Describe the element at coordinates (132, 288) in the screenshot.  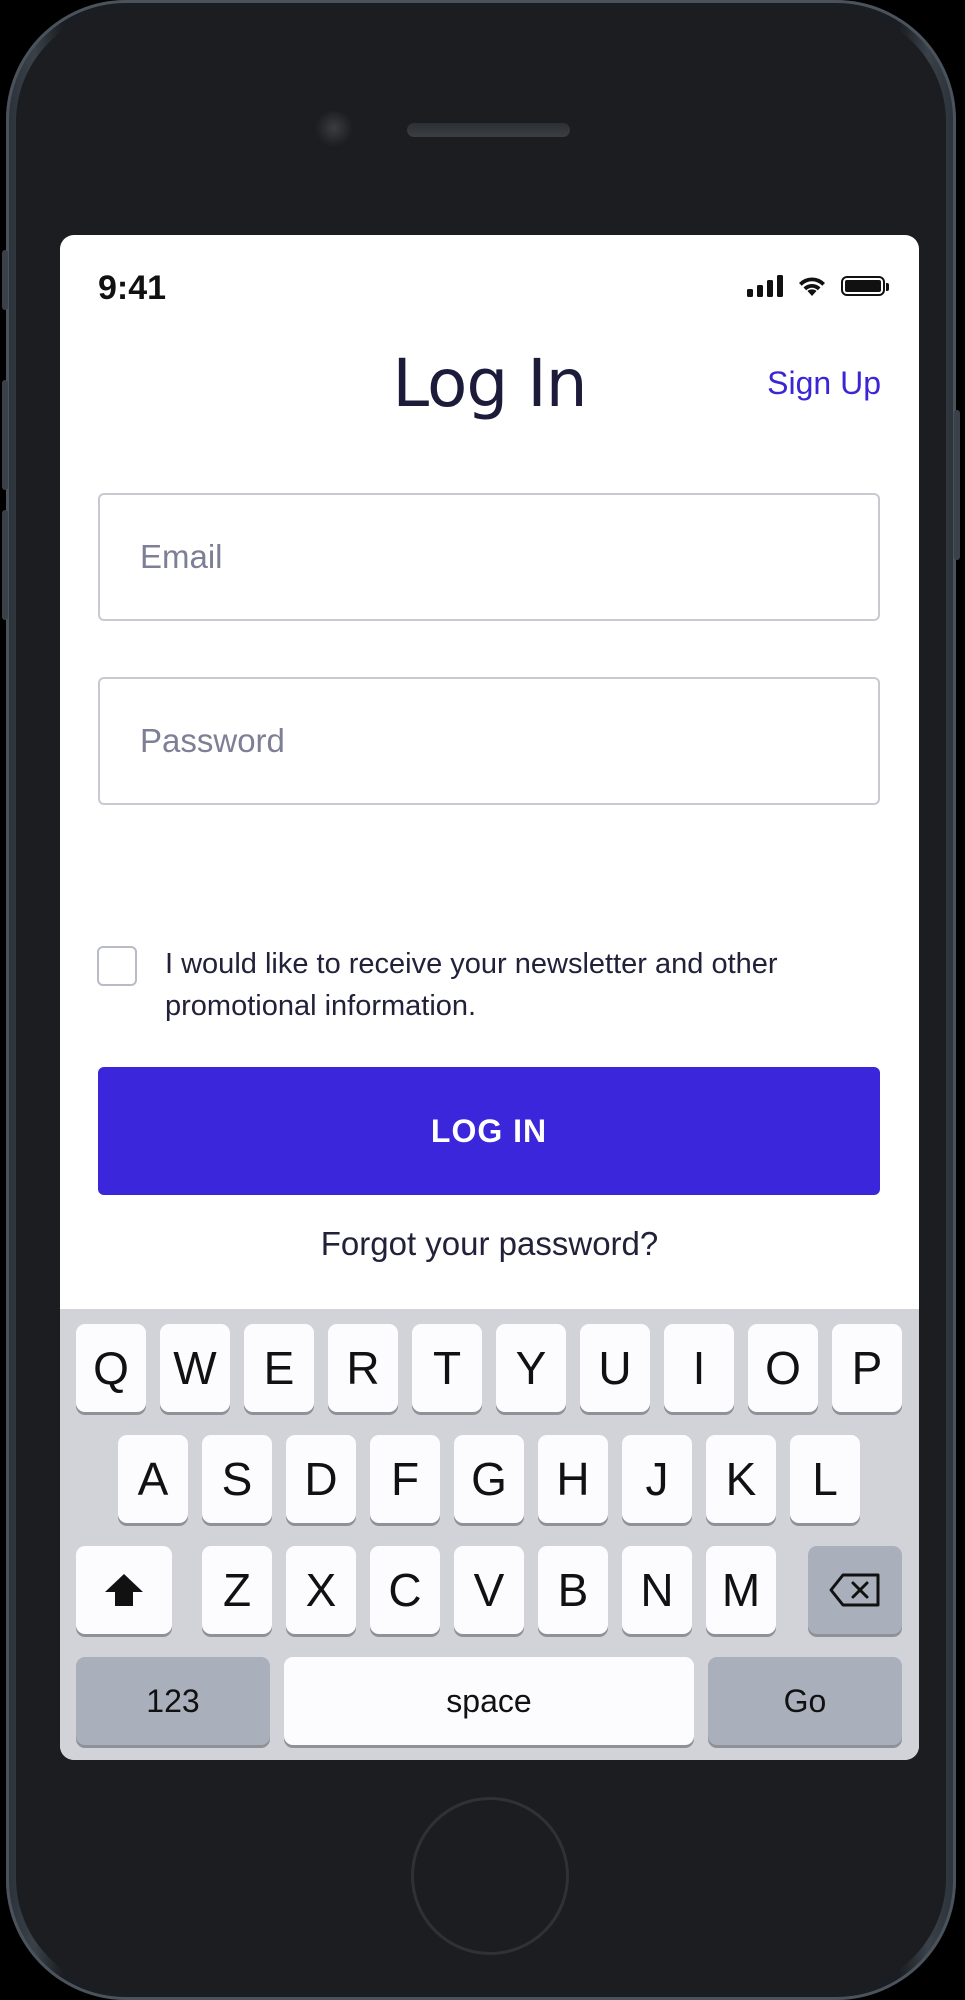
I see `status-time: 9:41` at that location.